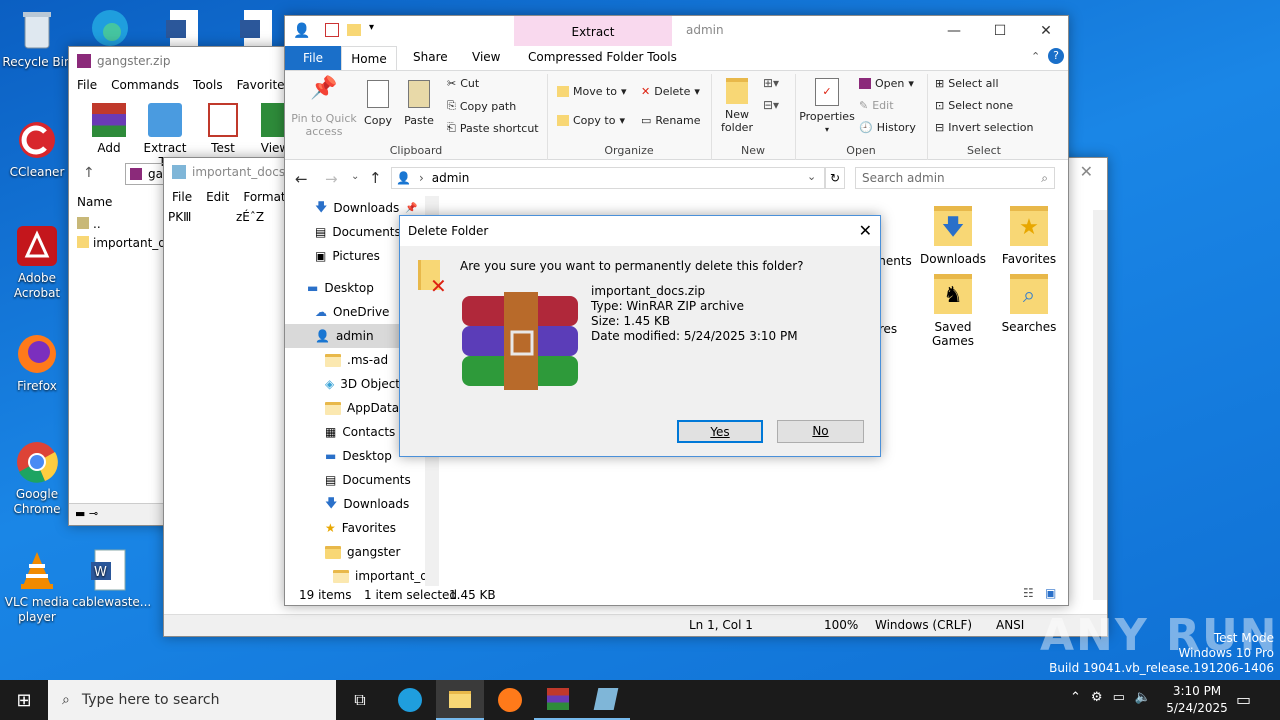  I want to click on taskbar-firefox, so click(510, 700).